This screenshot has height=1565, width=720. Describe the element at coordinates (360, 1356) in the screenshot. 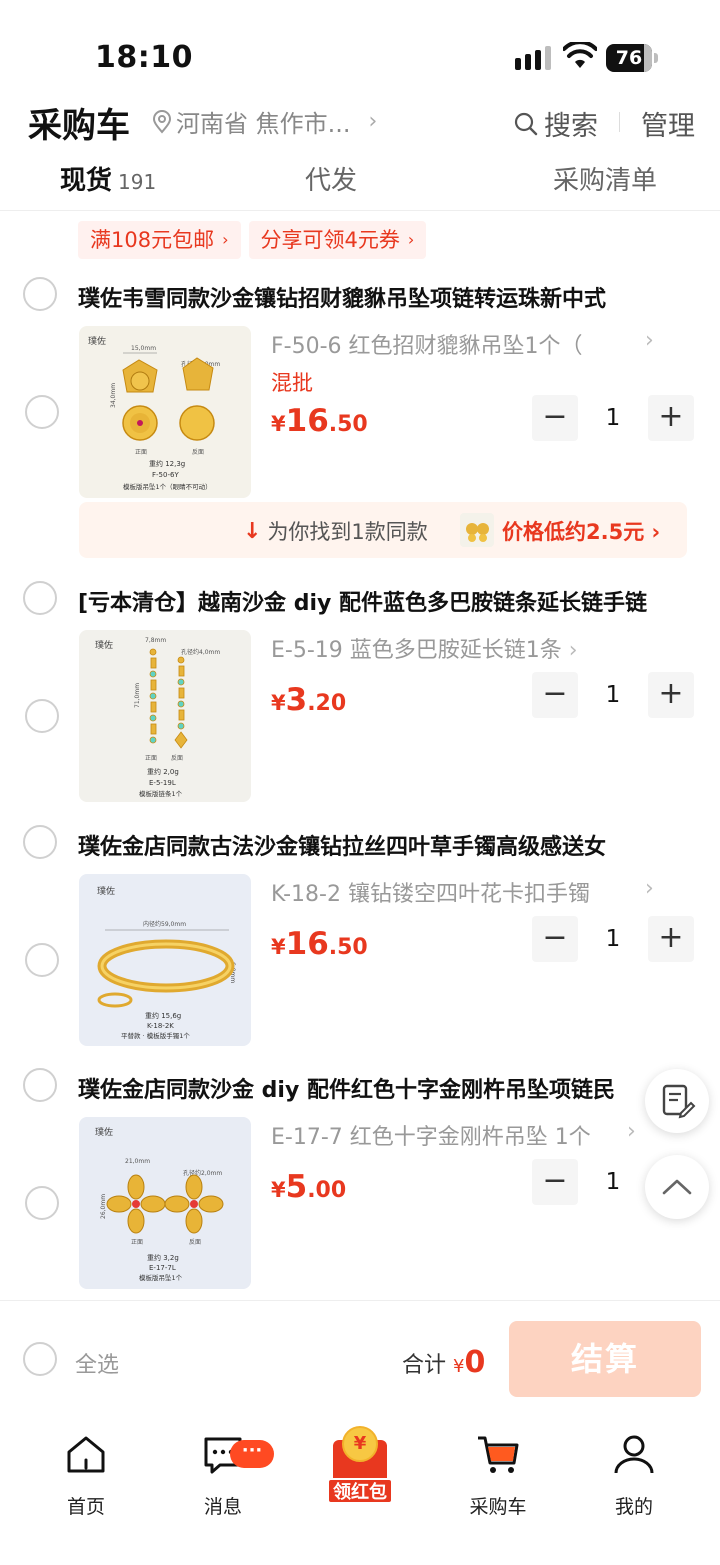

I see `checkout-bar: 全选 合计 ¥0 结算` at that location.